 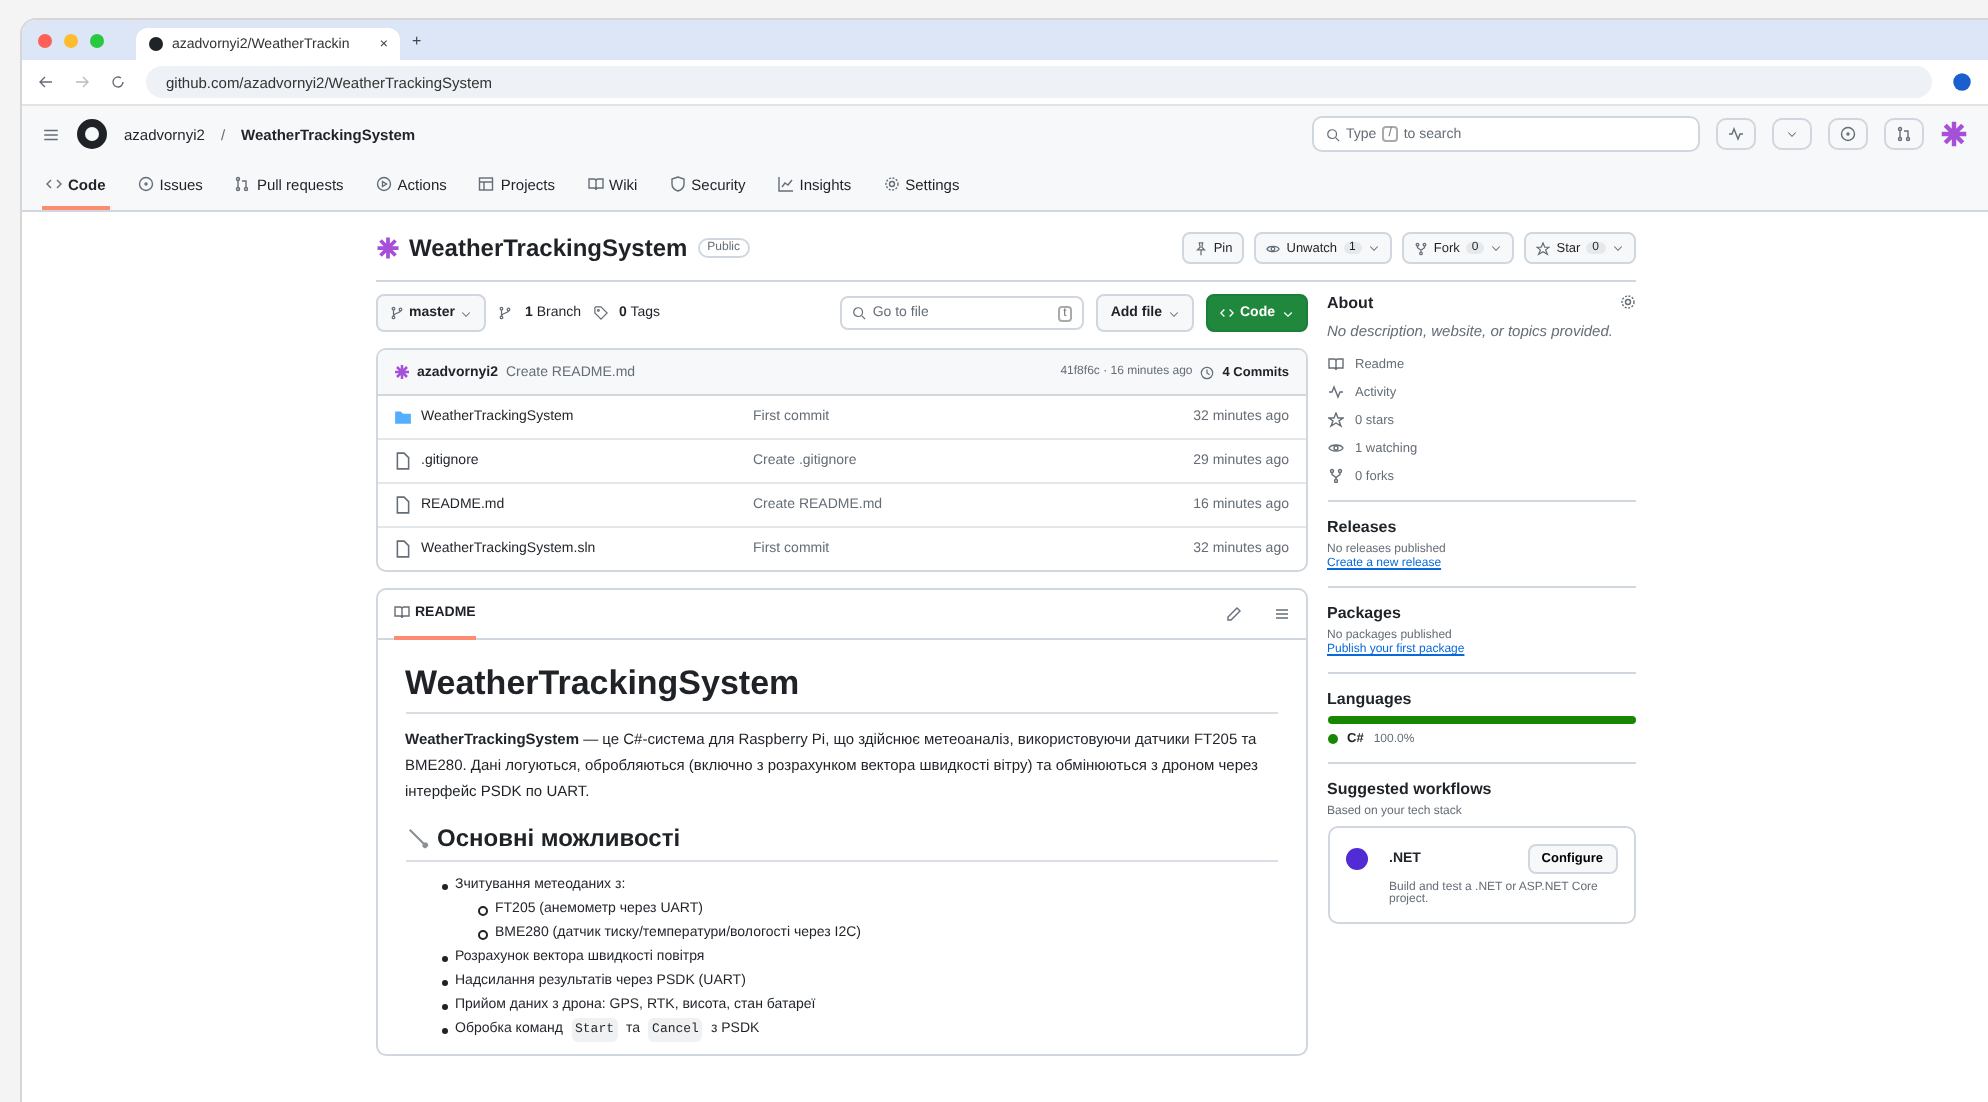 I want to click on pencil-icon, so click(x=1233, y=614).